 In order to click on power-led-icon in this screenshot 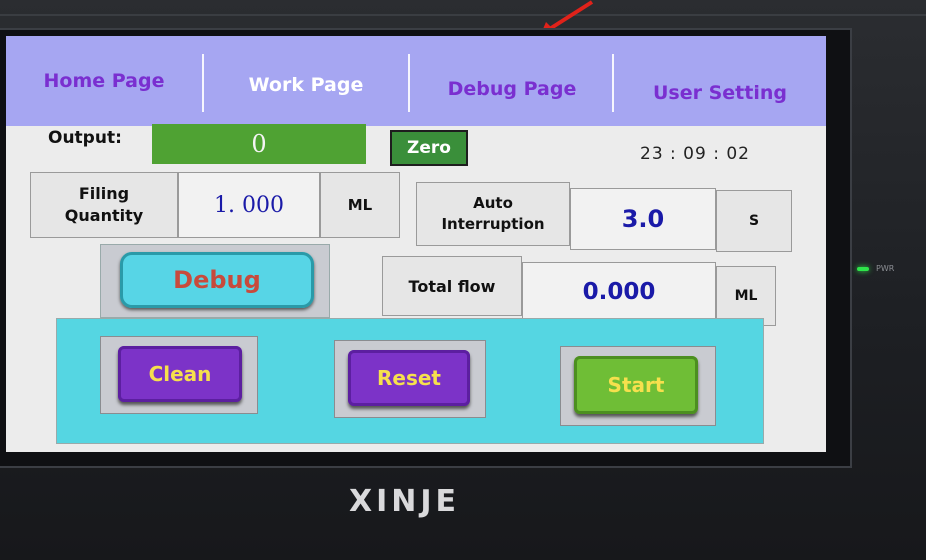, I will do `click(863, 269)`.